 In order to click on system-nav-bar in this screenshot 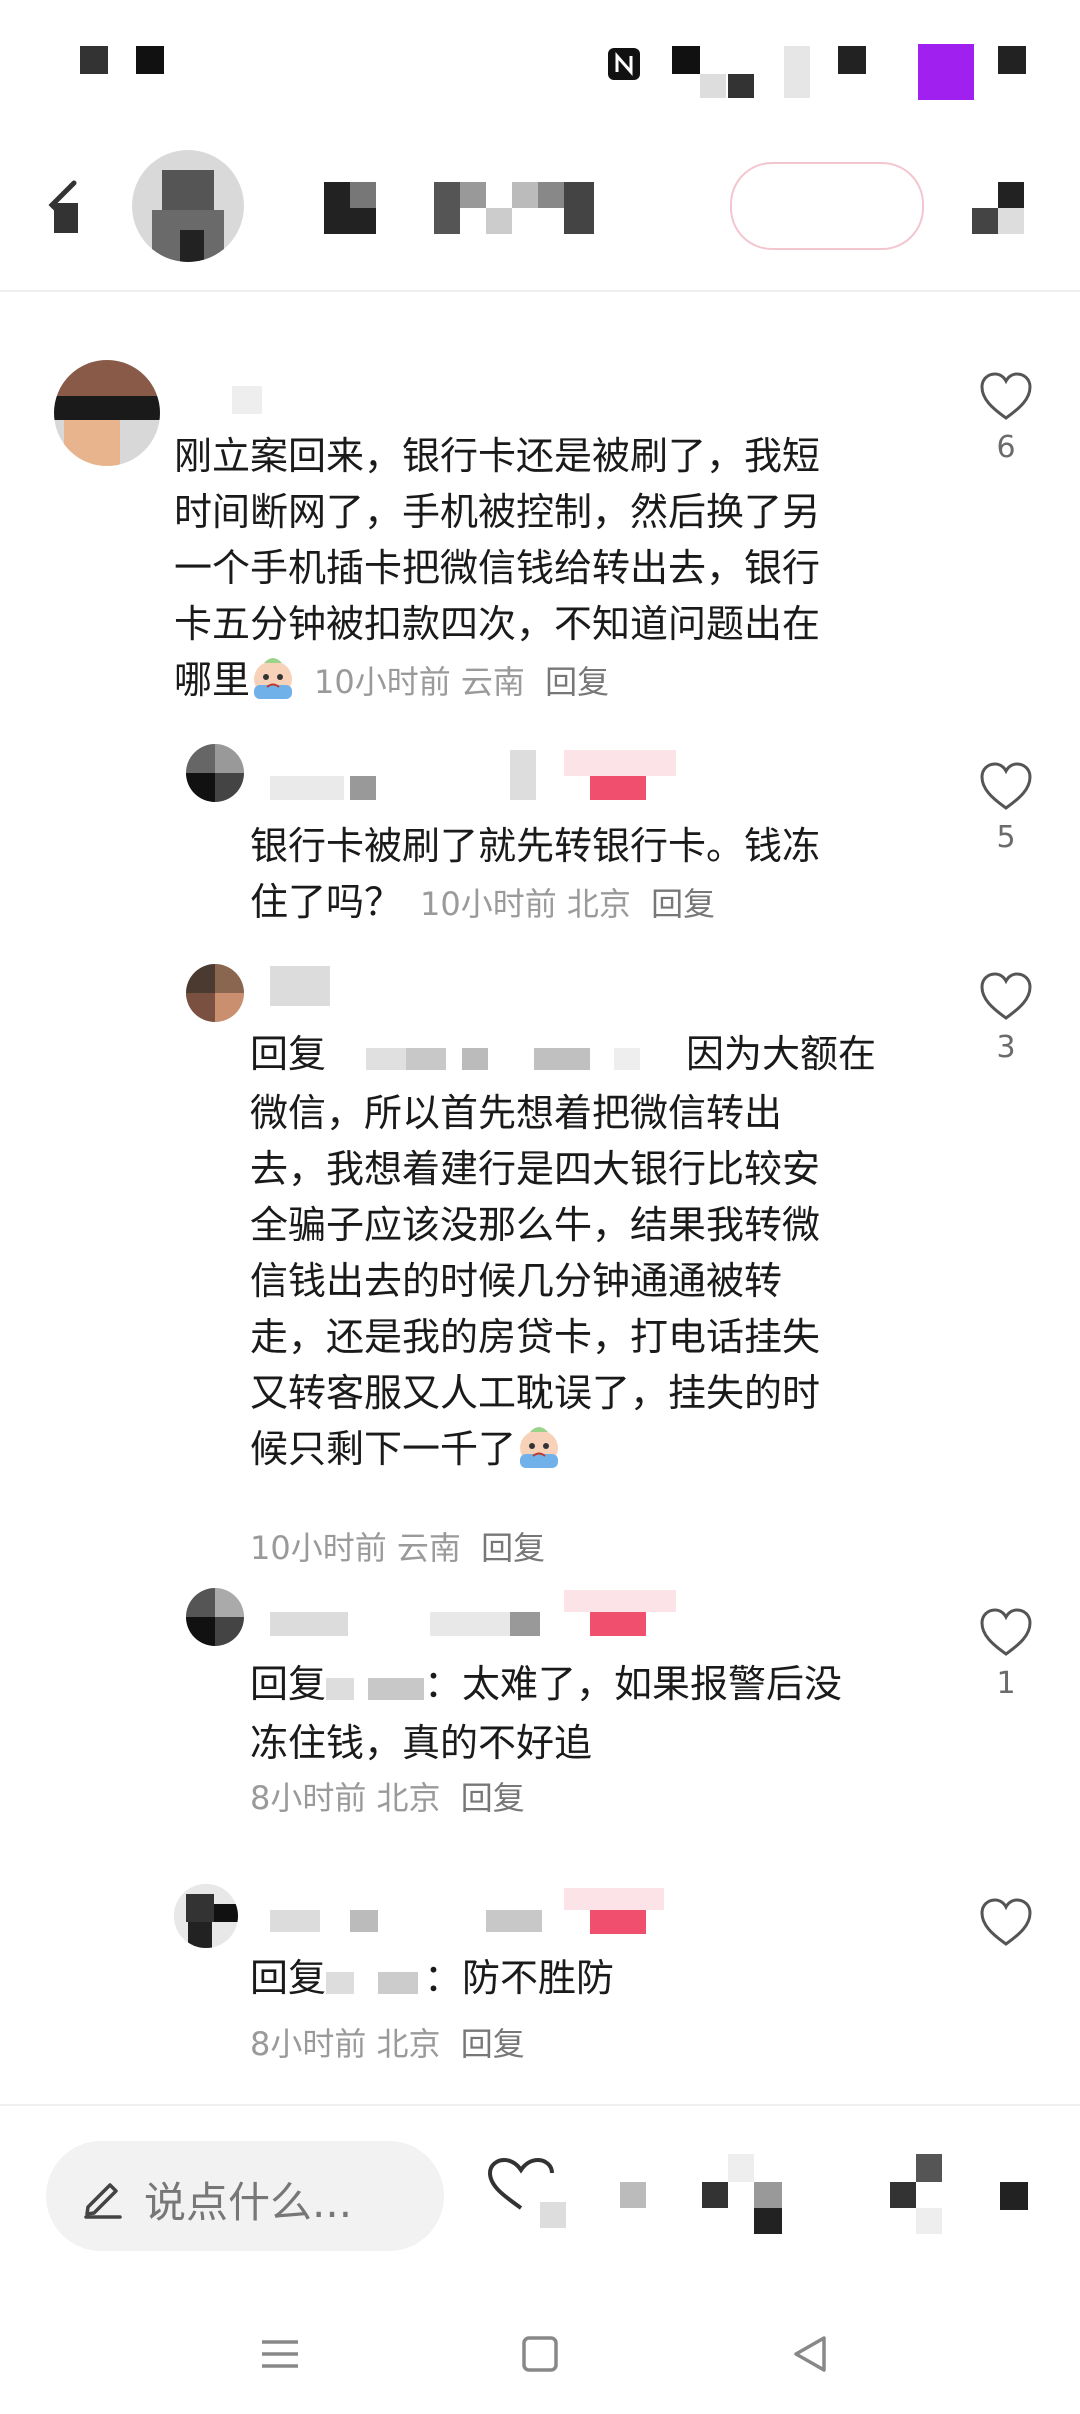, I will do `click(540, 2349)`.